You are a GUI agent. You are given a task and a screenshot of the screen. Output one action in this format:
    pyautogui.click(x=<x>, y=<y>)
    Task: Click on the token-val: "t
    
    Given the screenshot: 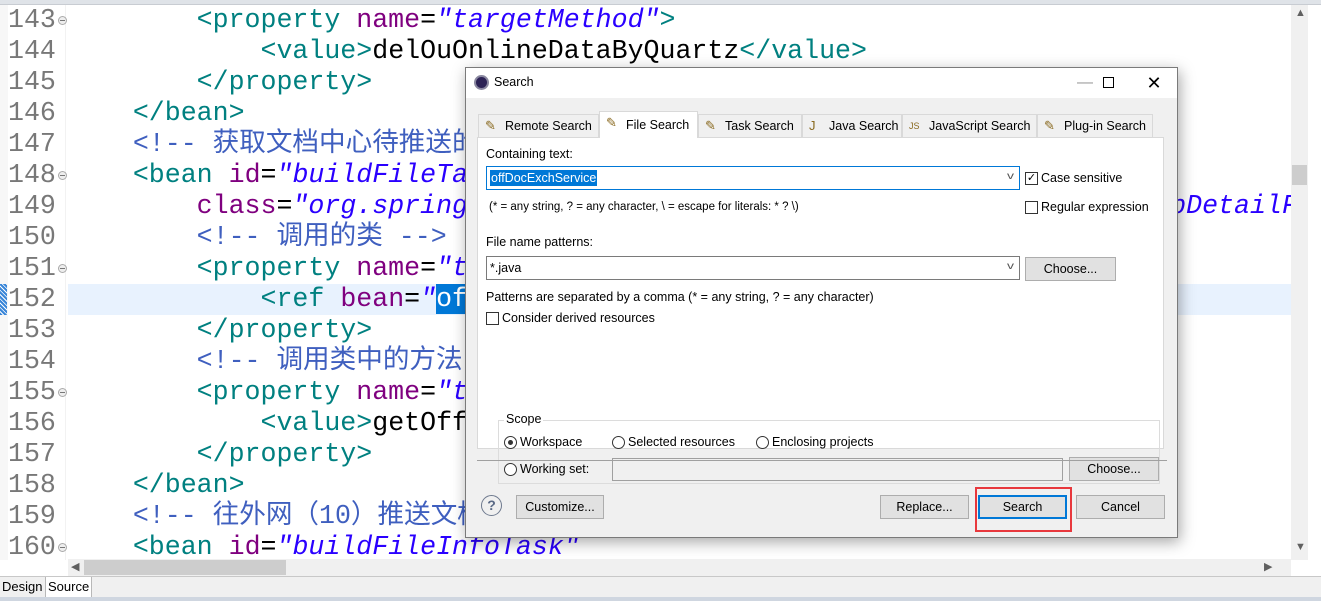 What is the action you would take?
    pyautogui.click(x=452, y=392)
    